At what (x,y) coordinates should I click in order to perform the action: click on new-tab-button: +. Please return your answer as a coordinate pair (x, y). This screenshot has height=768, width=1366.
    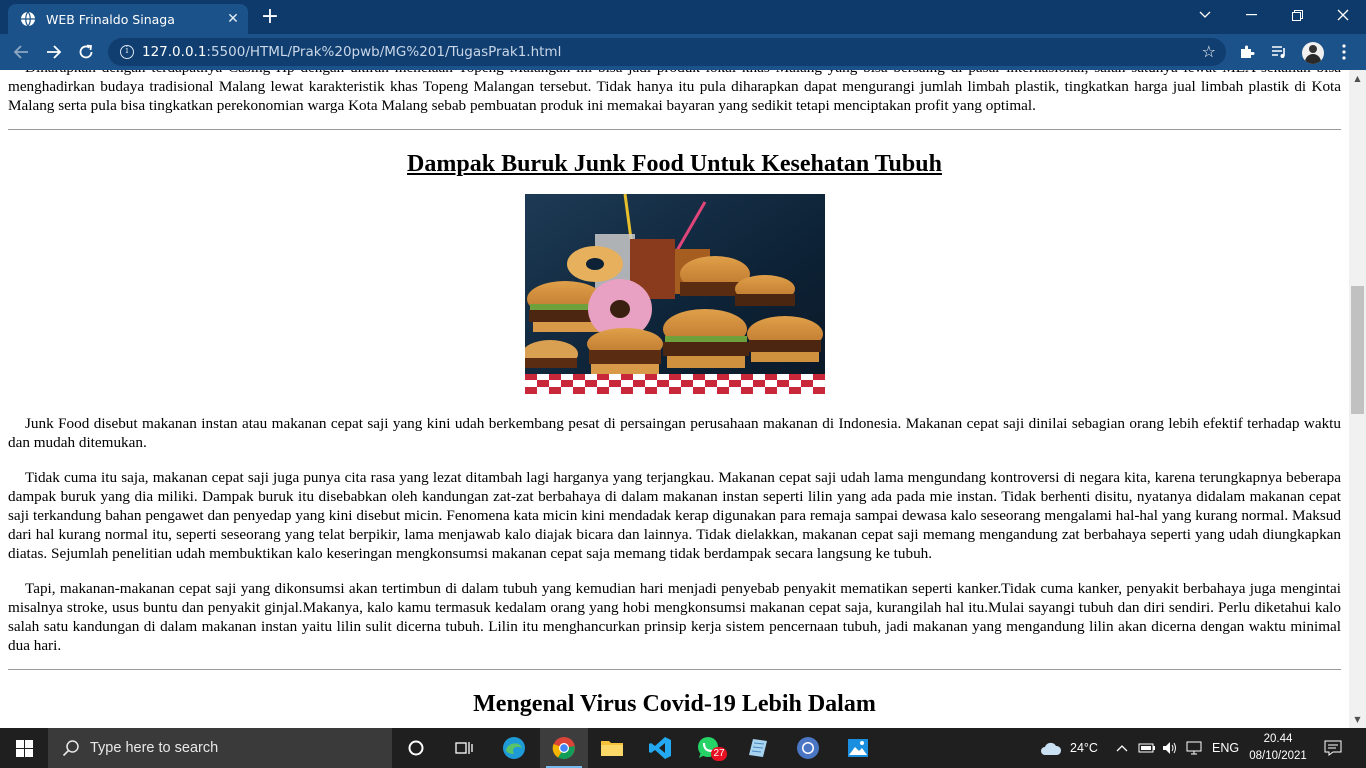
    Looking at the image, I should click on (270, 18).